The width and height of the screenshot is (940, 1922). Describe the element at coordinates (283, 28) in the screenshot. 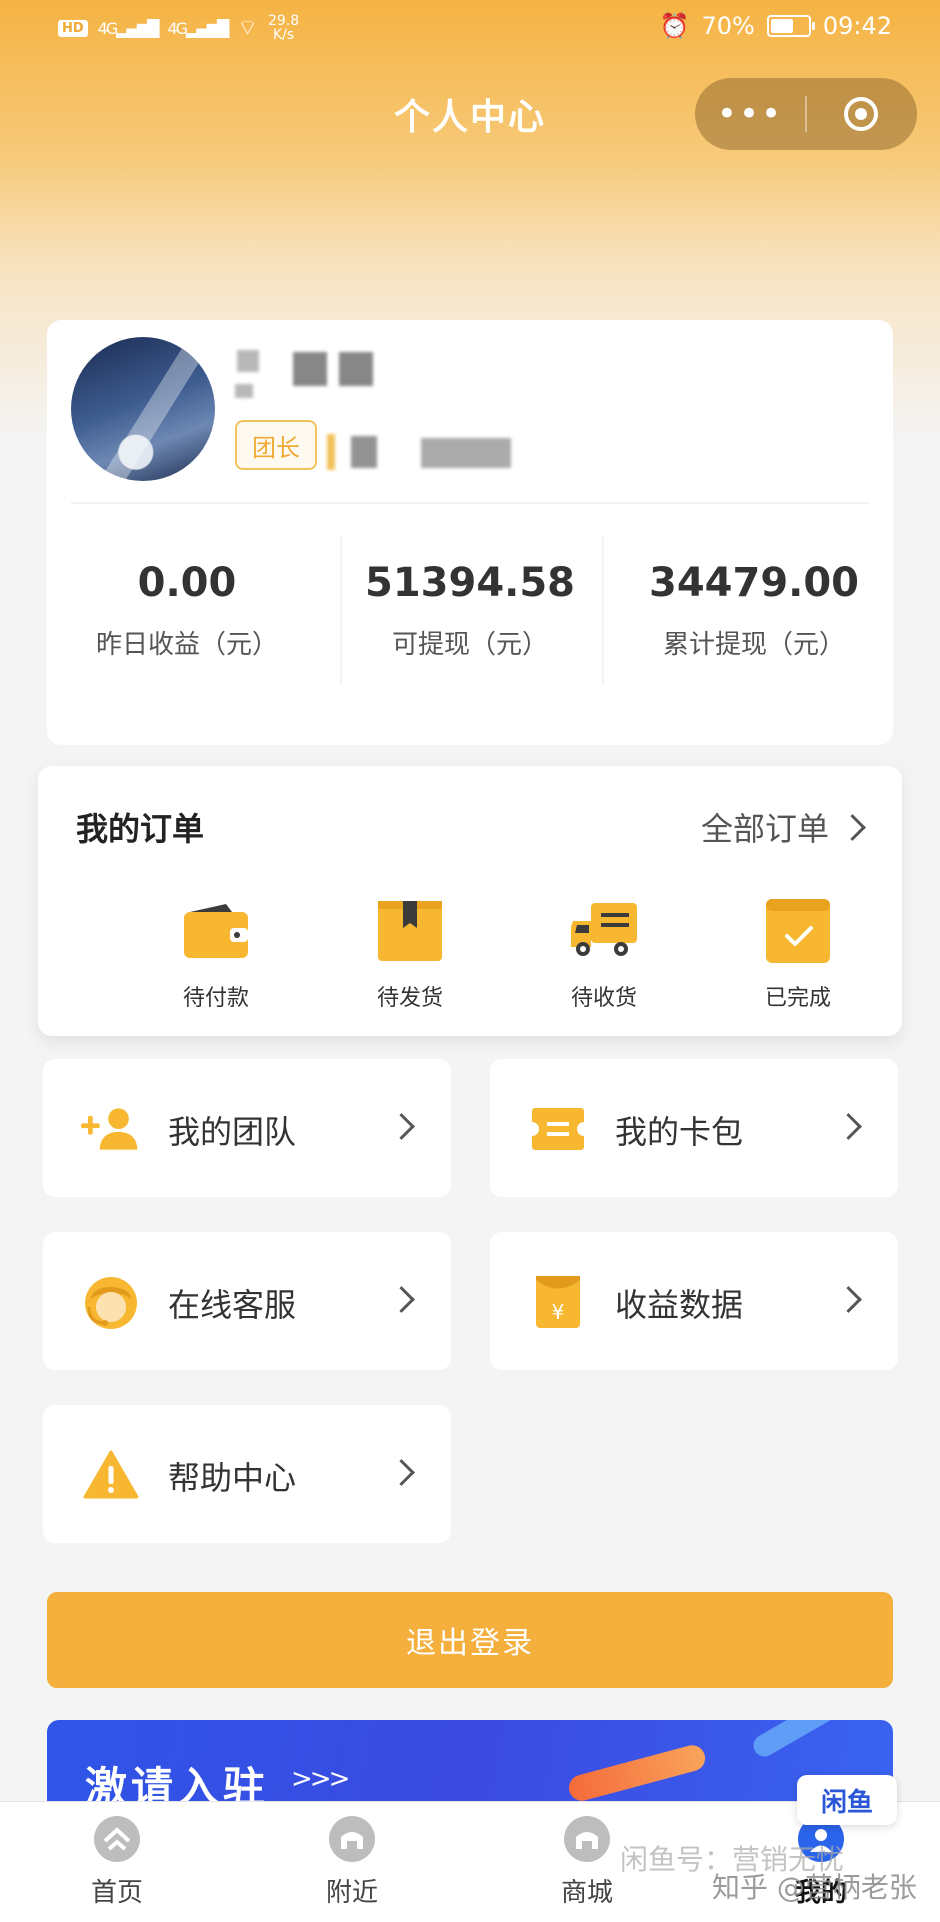

I see `network-speed: 29.8 K/s` at that location.